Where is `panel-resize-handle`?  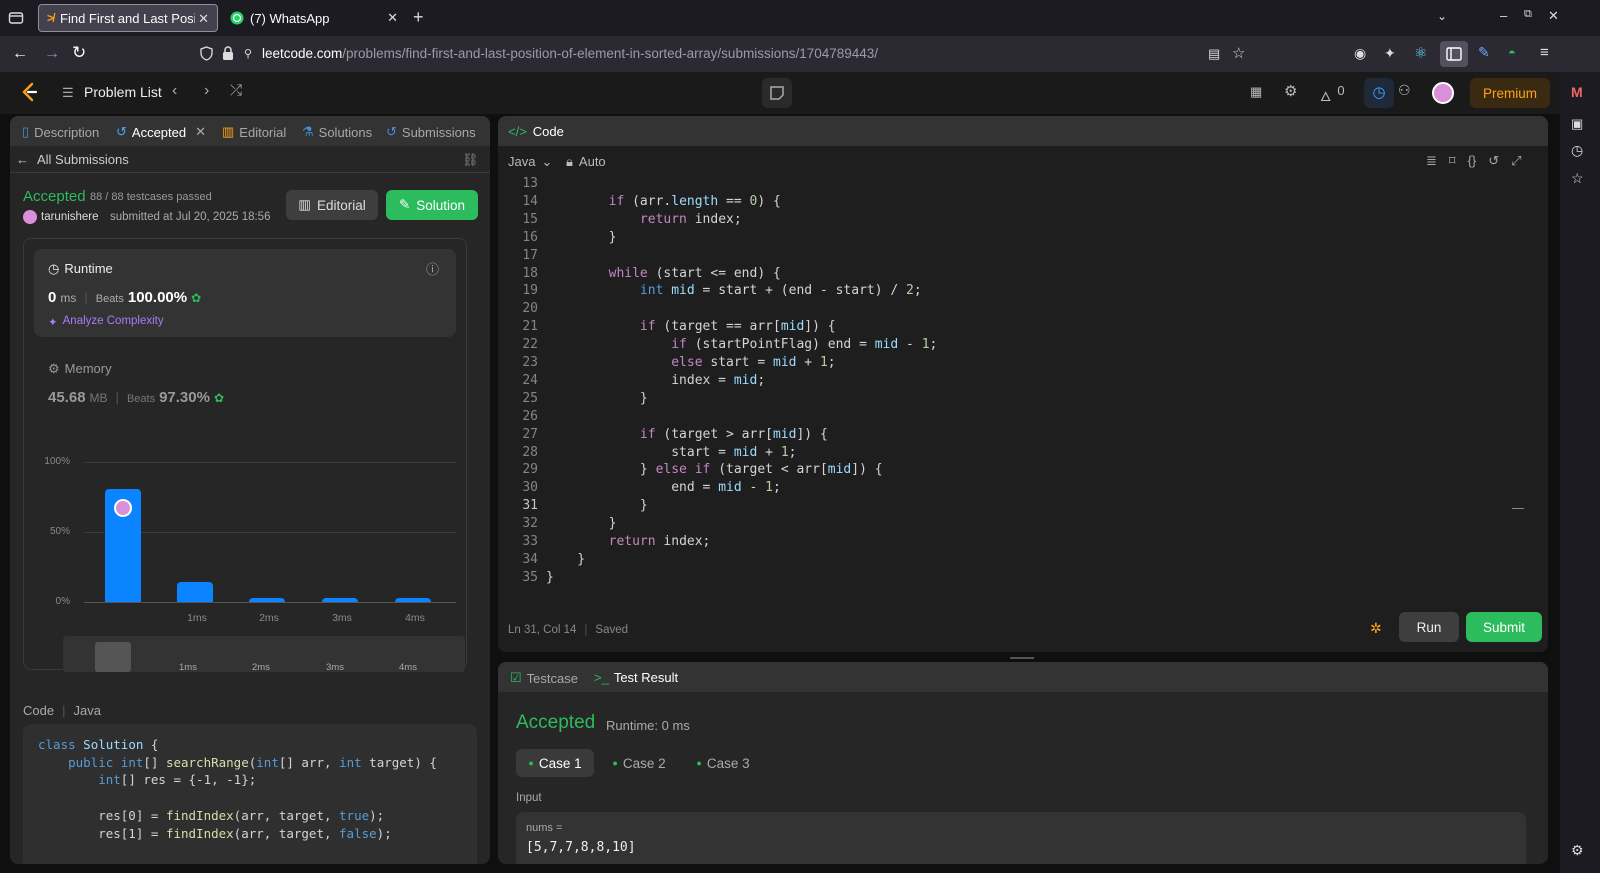 panel-resize-handle is located at coordinates (1022, 658).